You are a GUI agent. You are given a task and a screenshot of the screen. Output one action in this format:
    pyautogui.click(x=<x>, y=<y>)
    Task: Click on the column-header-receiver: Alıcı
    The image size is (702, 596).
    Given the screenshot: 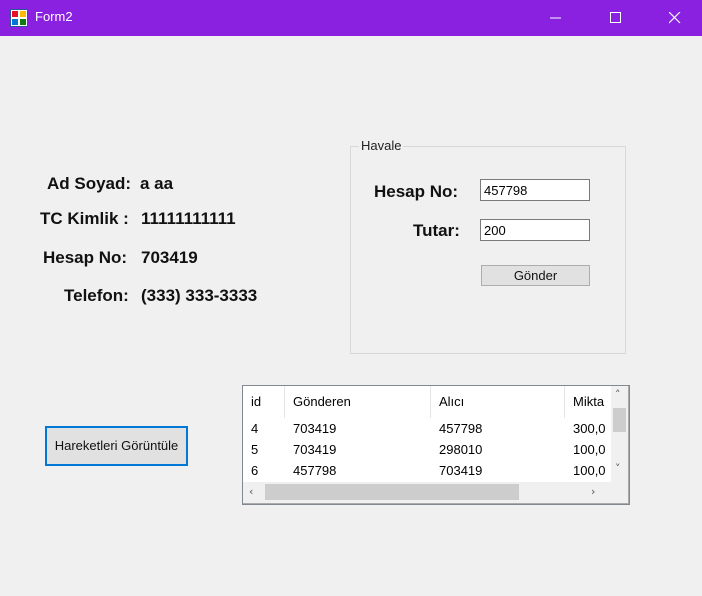 What is the action you would take?
    pyautogui.click(x=498, y=402)
    